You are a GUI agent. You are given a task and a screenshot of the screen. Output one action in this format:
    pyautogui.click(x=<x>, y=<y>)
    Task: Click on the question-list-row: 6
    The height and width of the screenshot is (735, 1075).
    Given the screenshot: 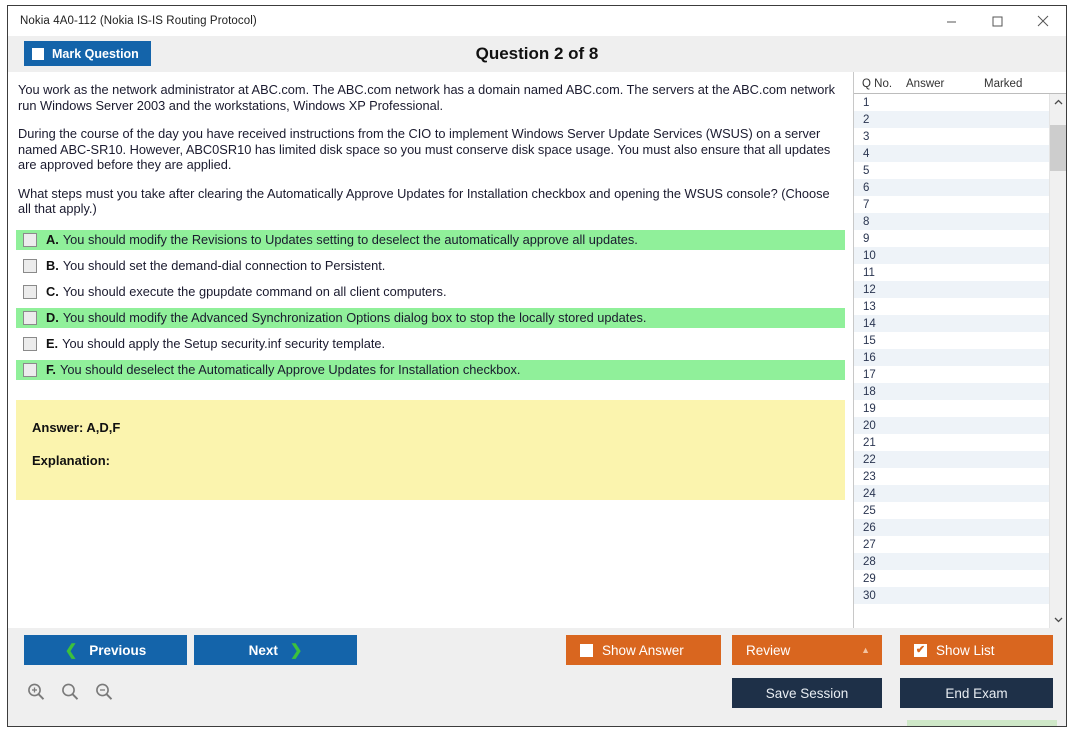 What is the action you would take?
    pyautogui.click(x=951, y=187)
    